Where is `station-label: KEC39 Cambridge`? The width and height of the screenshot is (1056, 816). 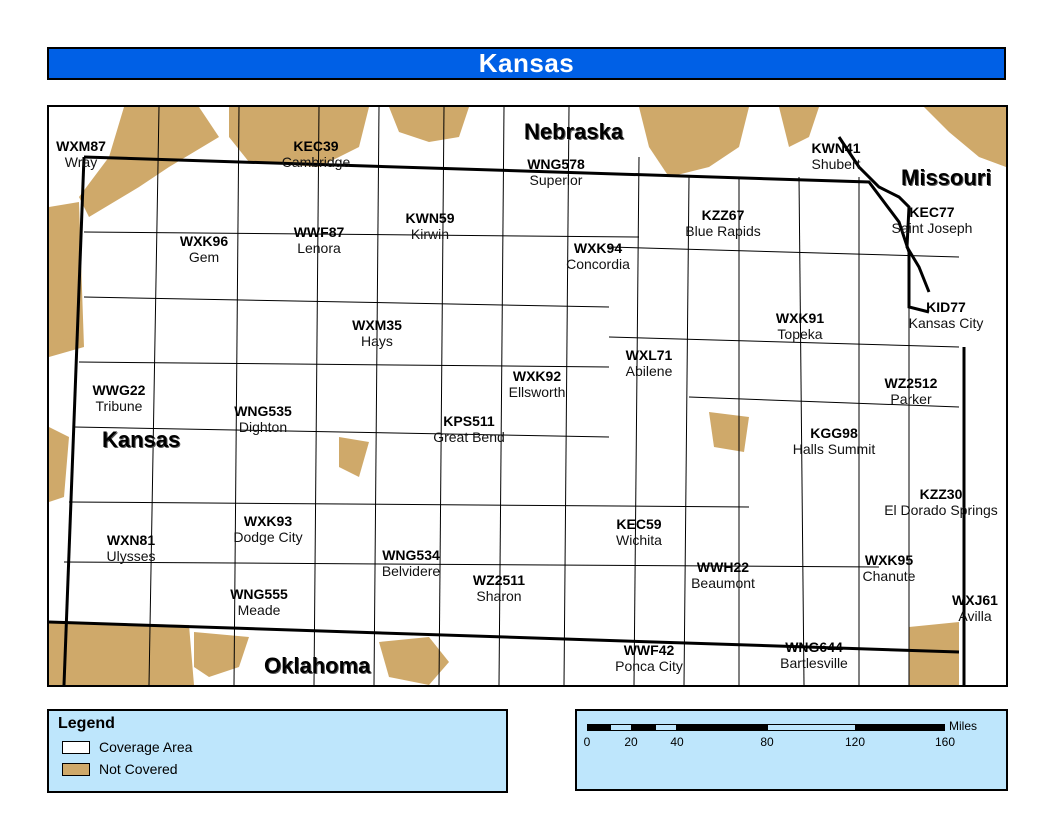
station-label: KEC39 Cambridge is located at coordinates (316, 154).